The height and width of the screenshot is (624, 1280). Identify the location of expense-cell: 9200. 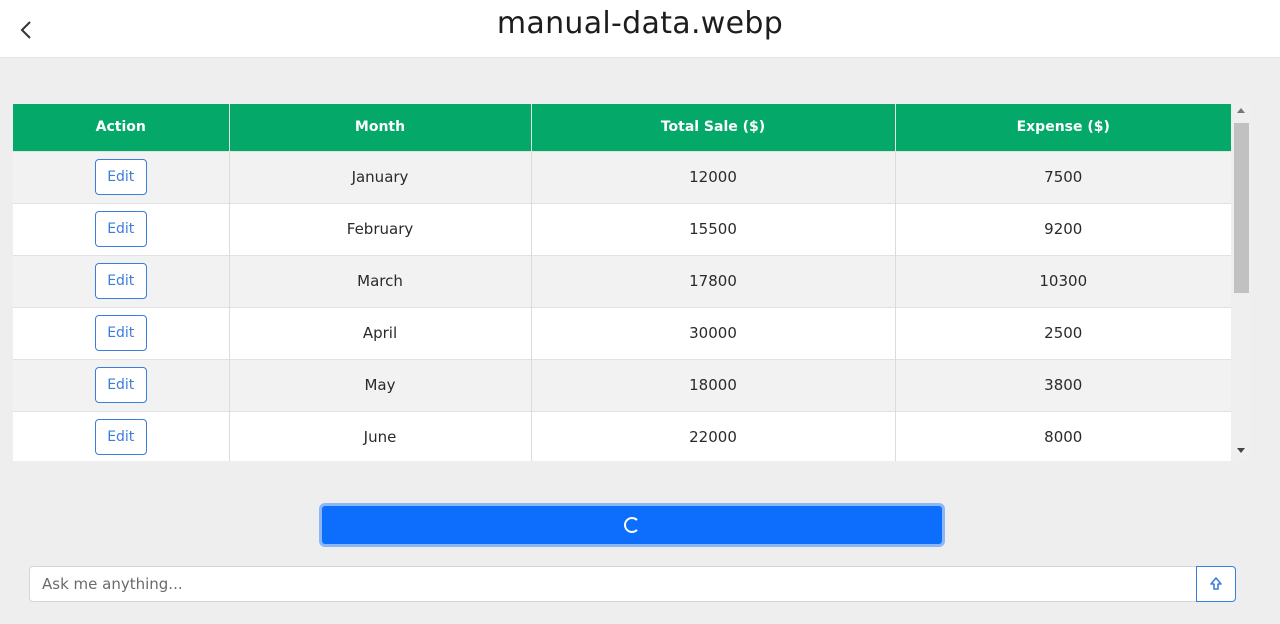
(1063, 228).